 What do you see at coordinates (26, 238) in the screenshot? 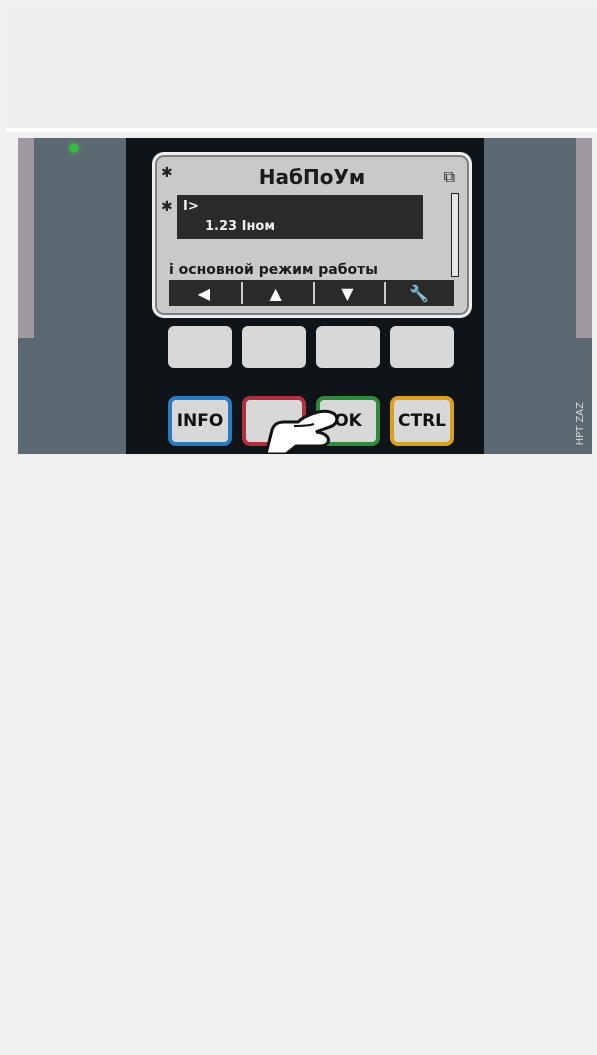
I see `left-label-strip` at bounding box center [26, 238].